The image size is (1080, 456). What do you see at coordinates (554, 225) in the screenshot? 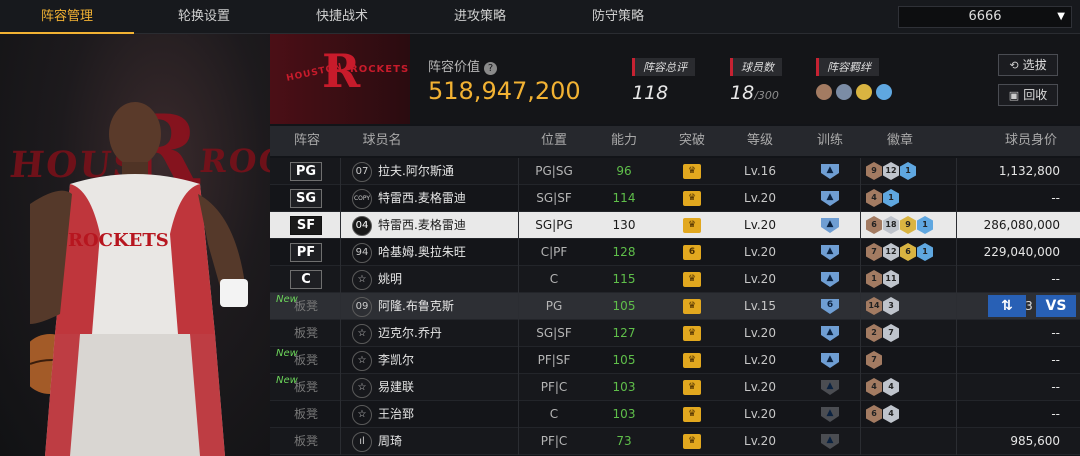
I see `player-position: SG|PG` at bounding box center [554, 225].